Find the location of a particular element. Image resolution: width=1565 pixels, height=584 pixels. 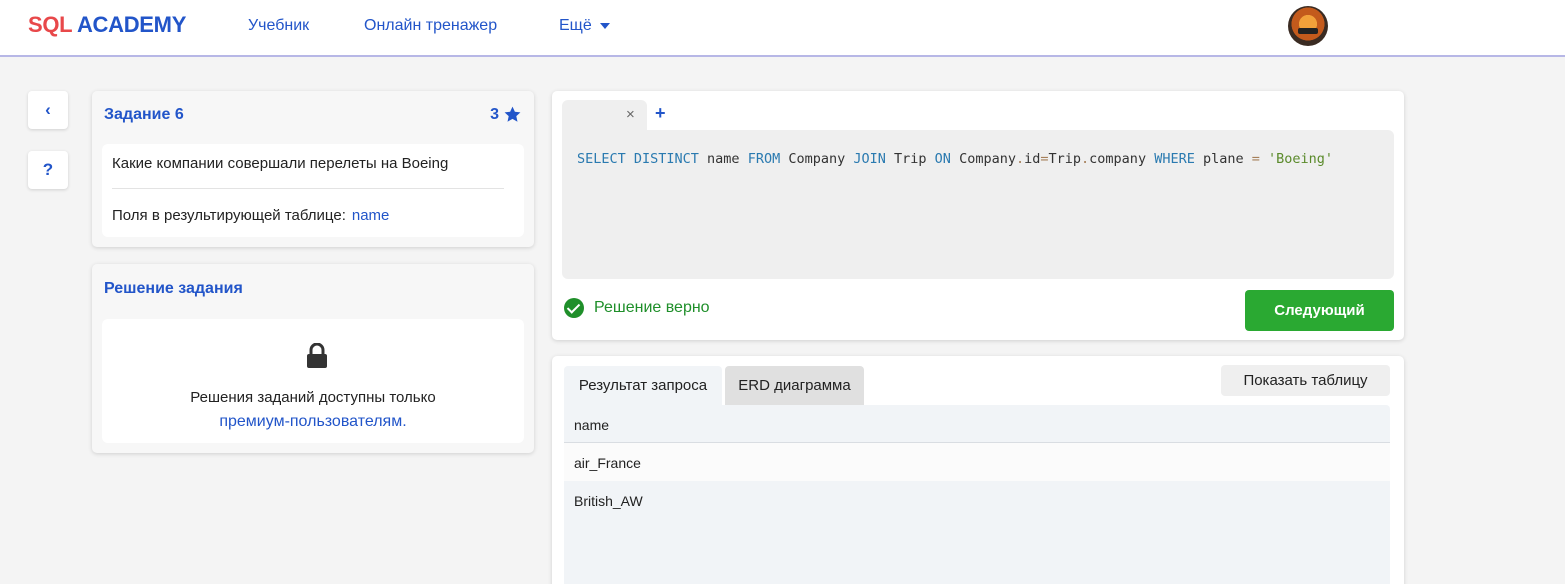

query-tab: × is located at coordinates (604, 115).